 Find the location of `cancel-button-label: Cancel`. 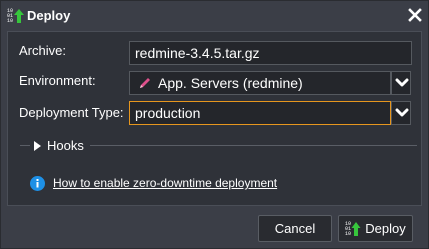

cancel-button-label: Cancel is located at coordinates (295, 228).